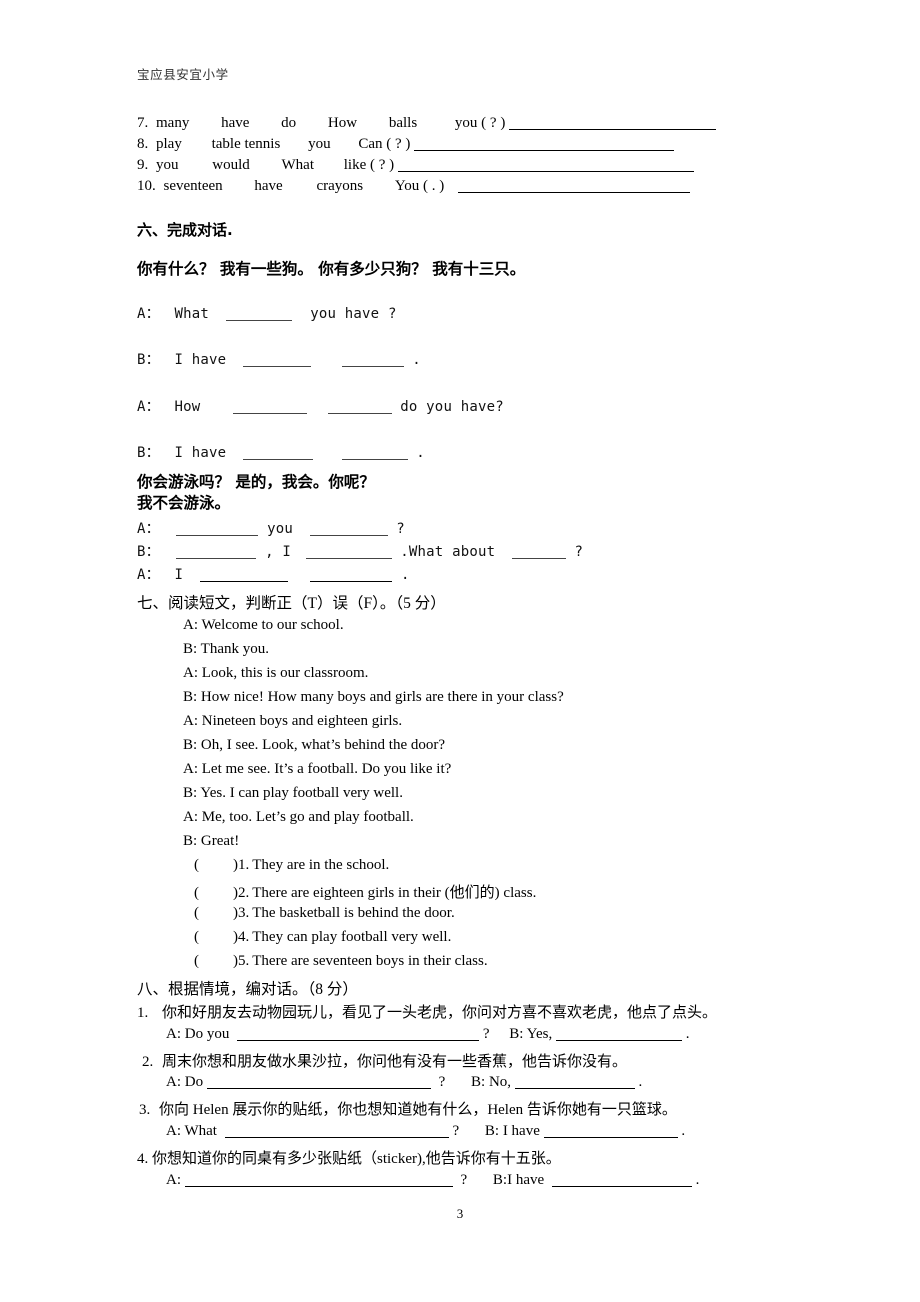 The height and width of the screenshot is (1302, 920). Describe the element at coordinates (370, 961) in the screenshot. I see `judgement-text: There are seventeen boys in their class.` at that location.